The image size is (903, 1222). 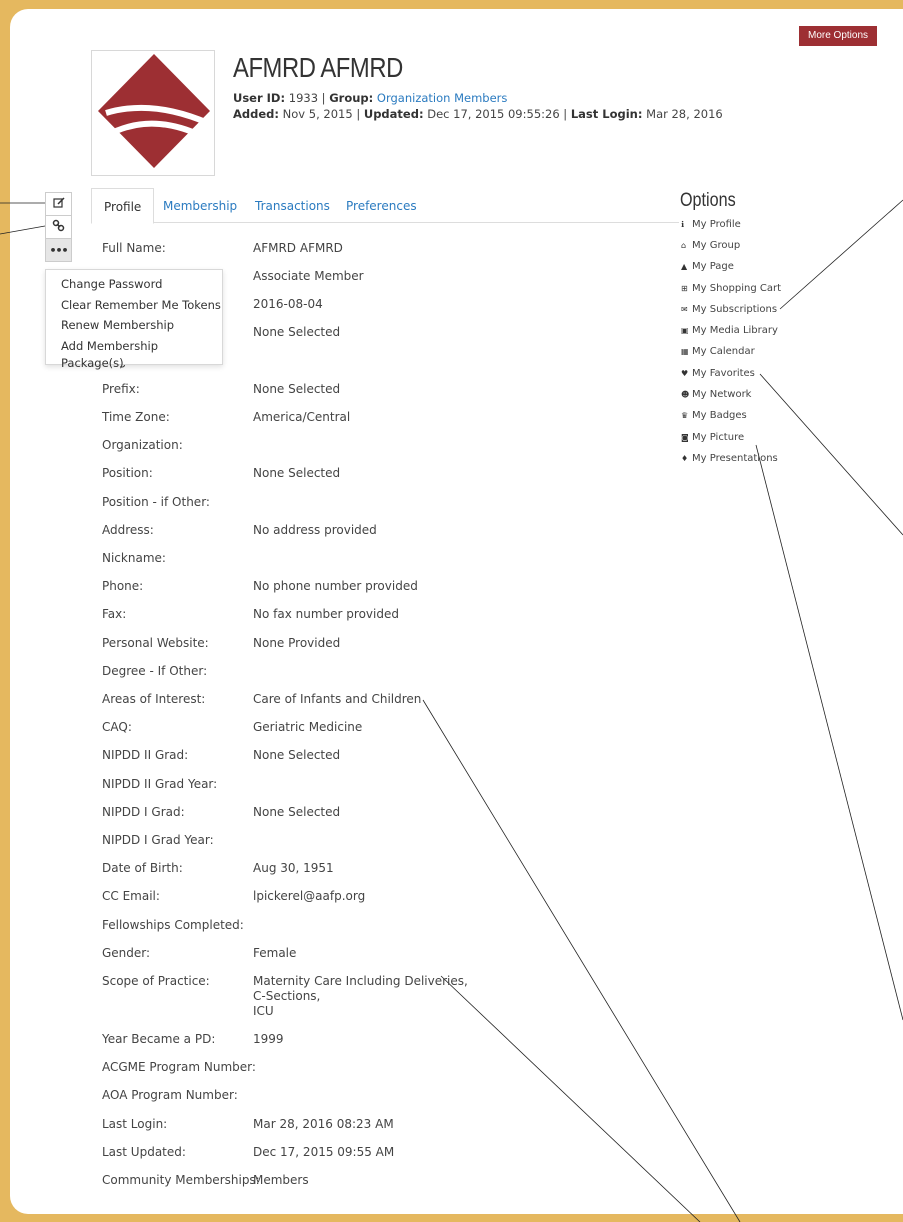 I want to click on option-label: My Page, so click(x=713, y=266).